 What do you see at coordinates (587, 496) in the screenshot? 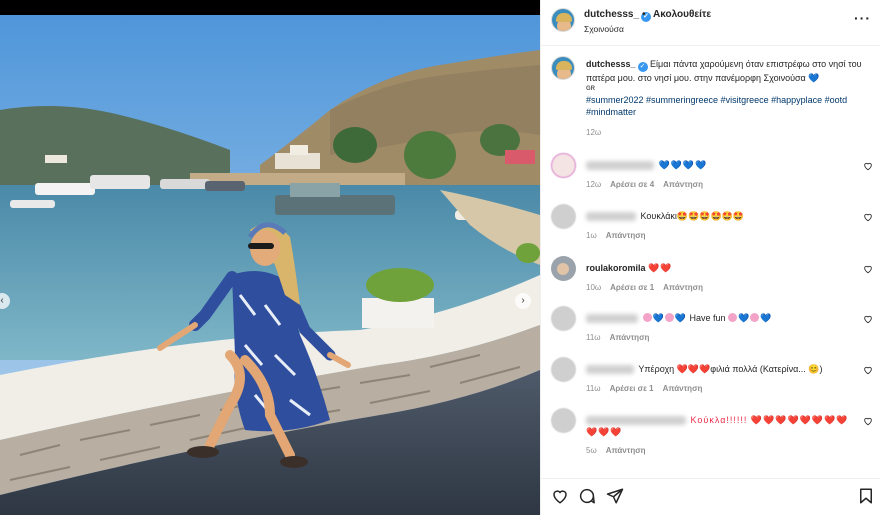
I see `comment-icon` at bounding box center [587, 496].